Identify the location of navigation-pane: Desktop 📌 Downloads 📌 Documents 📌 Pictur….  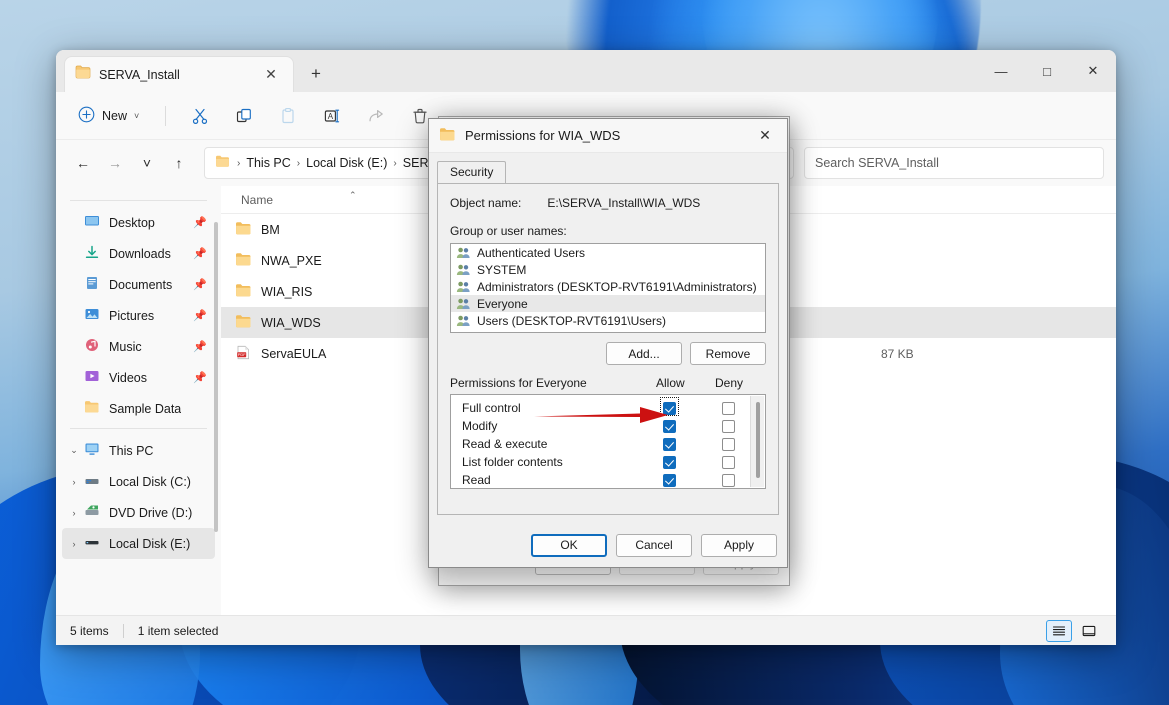
(138, 400).